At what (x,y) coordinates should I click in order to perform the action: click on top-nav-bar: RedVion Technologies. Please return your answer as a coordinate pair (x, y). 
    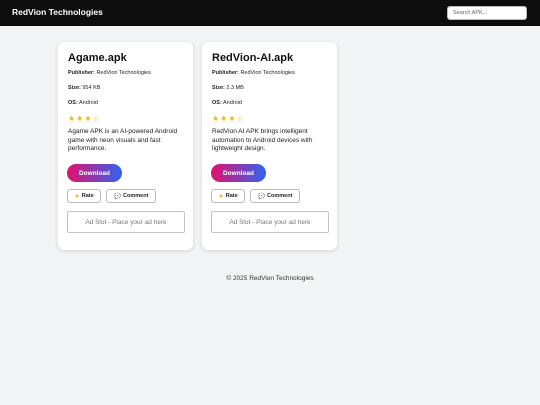
    Looking at the image, I should click on (270, 13).